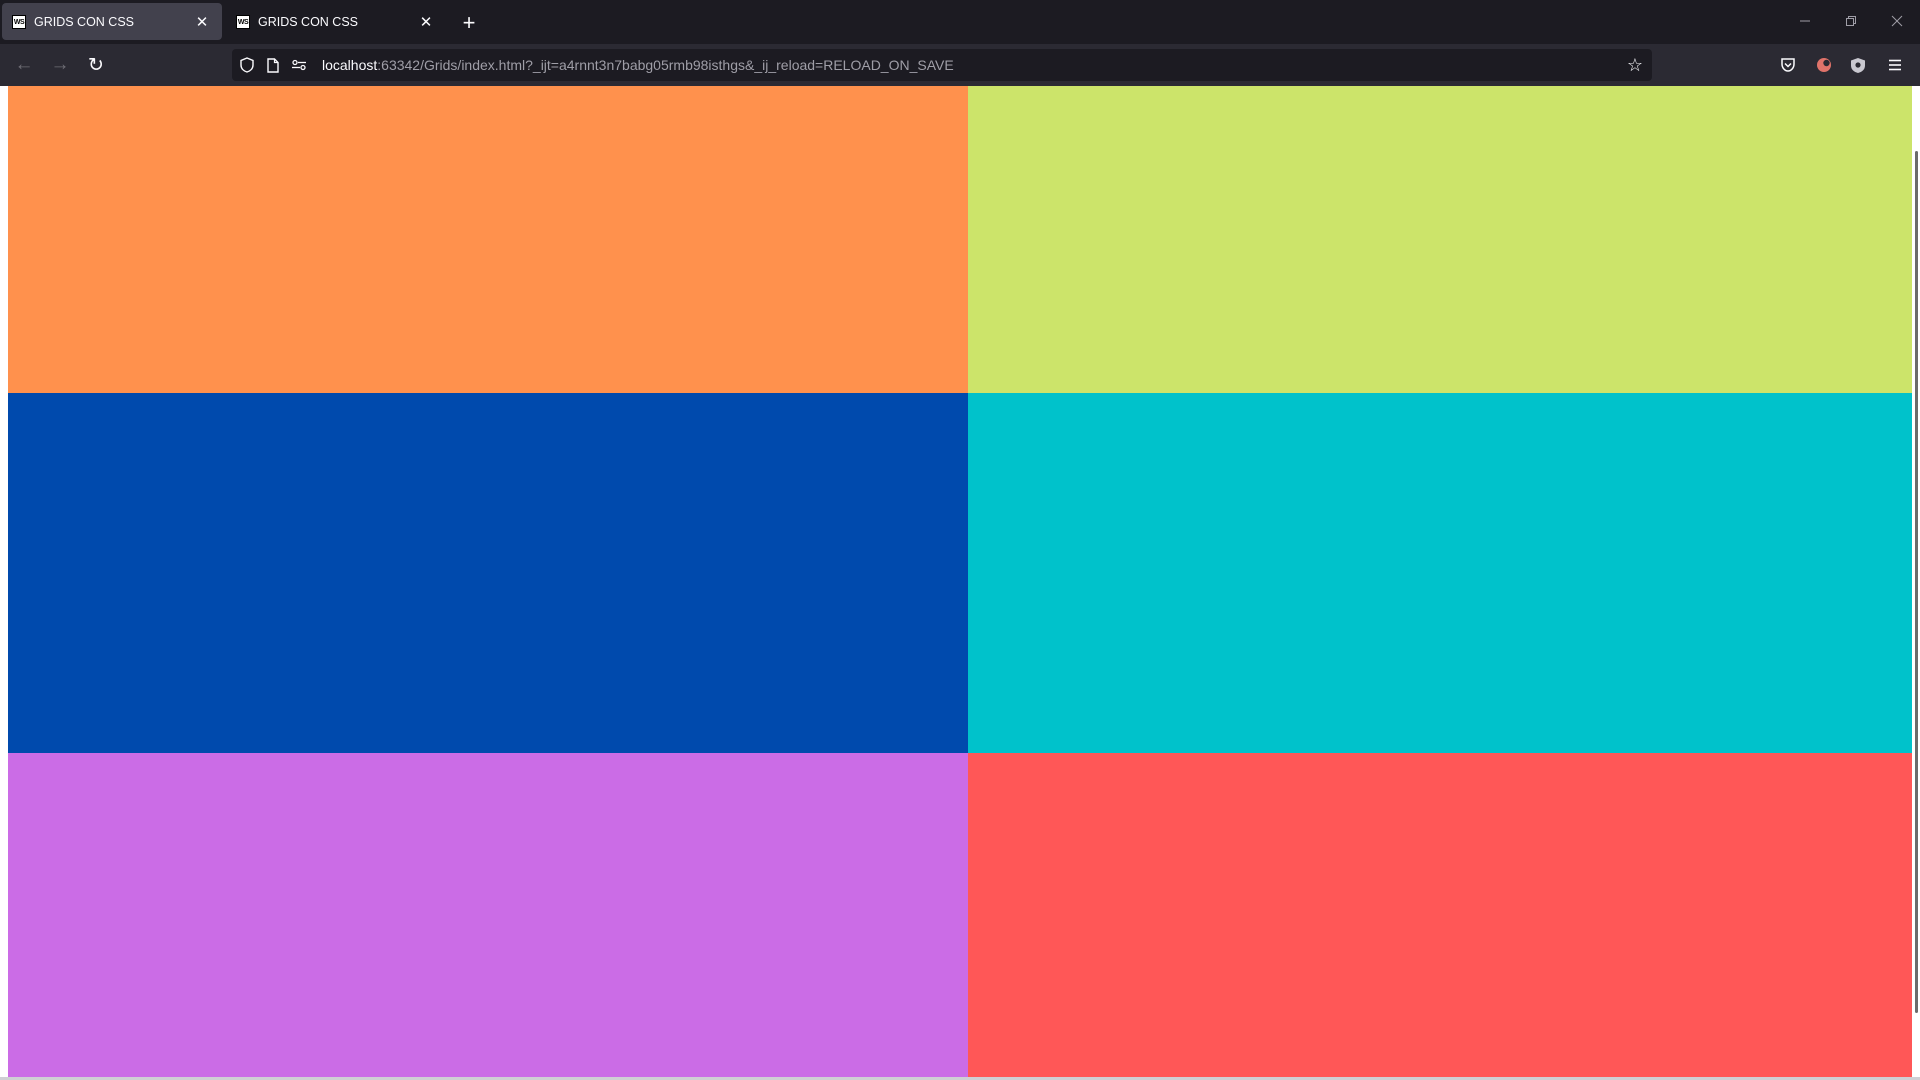 The image size is (1920, 1080). I want to click on tab-grids-2: WS GRIDS CON CSS ✕, so click(336, 21).